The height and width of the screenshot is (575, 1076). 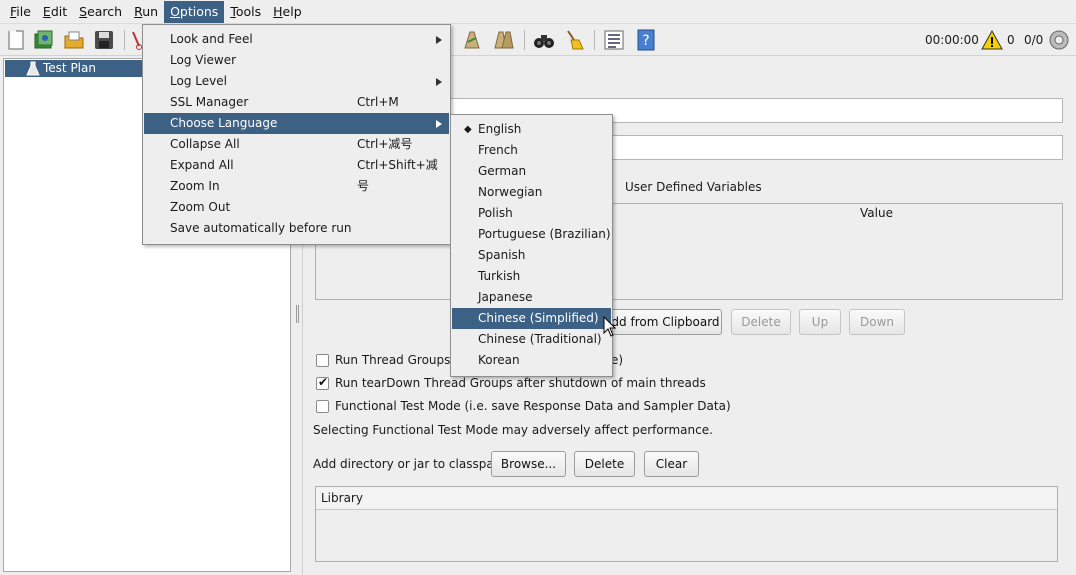 I want to click on delete-variable-button: Delete, so click(x=761, y=322).